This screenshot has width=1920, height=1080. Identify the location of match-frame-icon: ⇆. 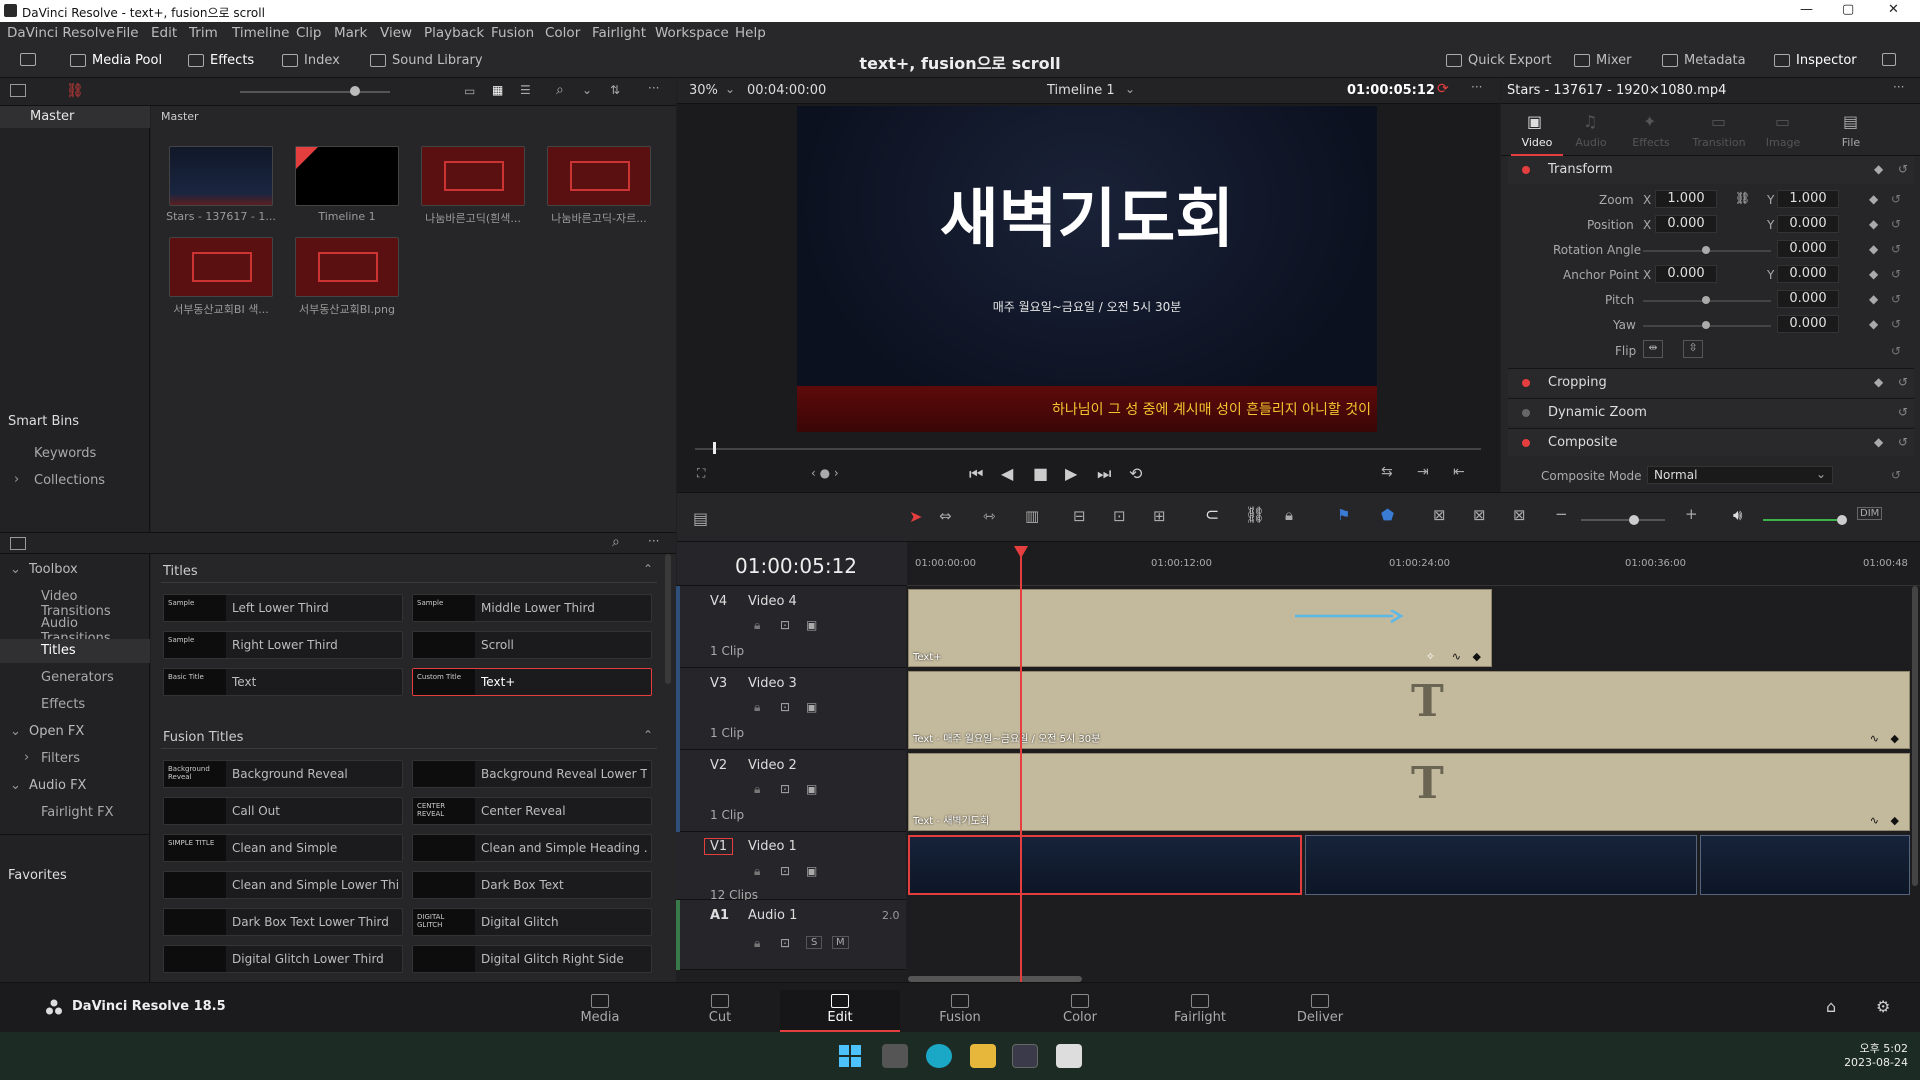
(1387, 472).